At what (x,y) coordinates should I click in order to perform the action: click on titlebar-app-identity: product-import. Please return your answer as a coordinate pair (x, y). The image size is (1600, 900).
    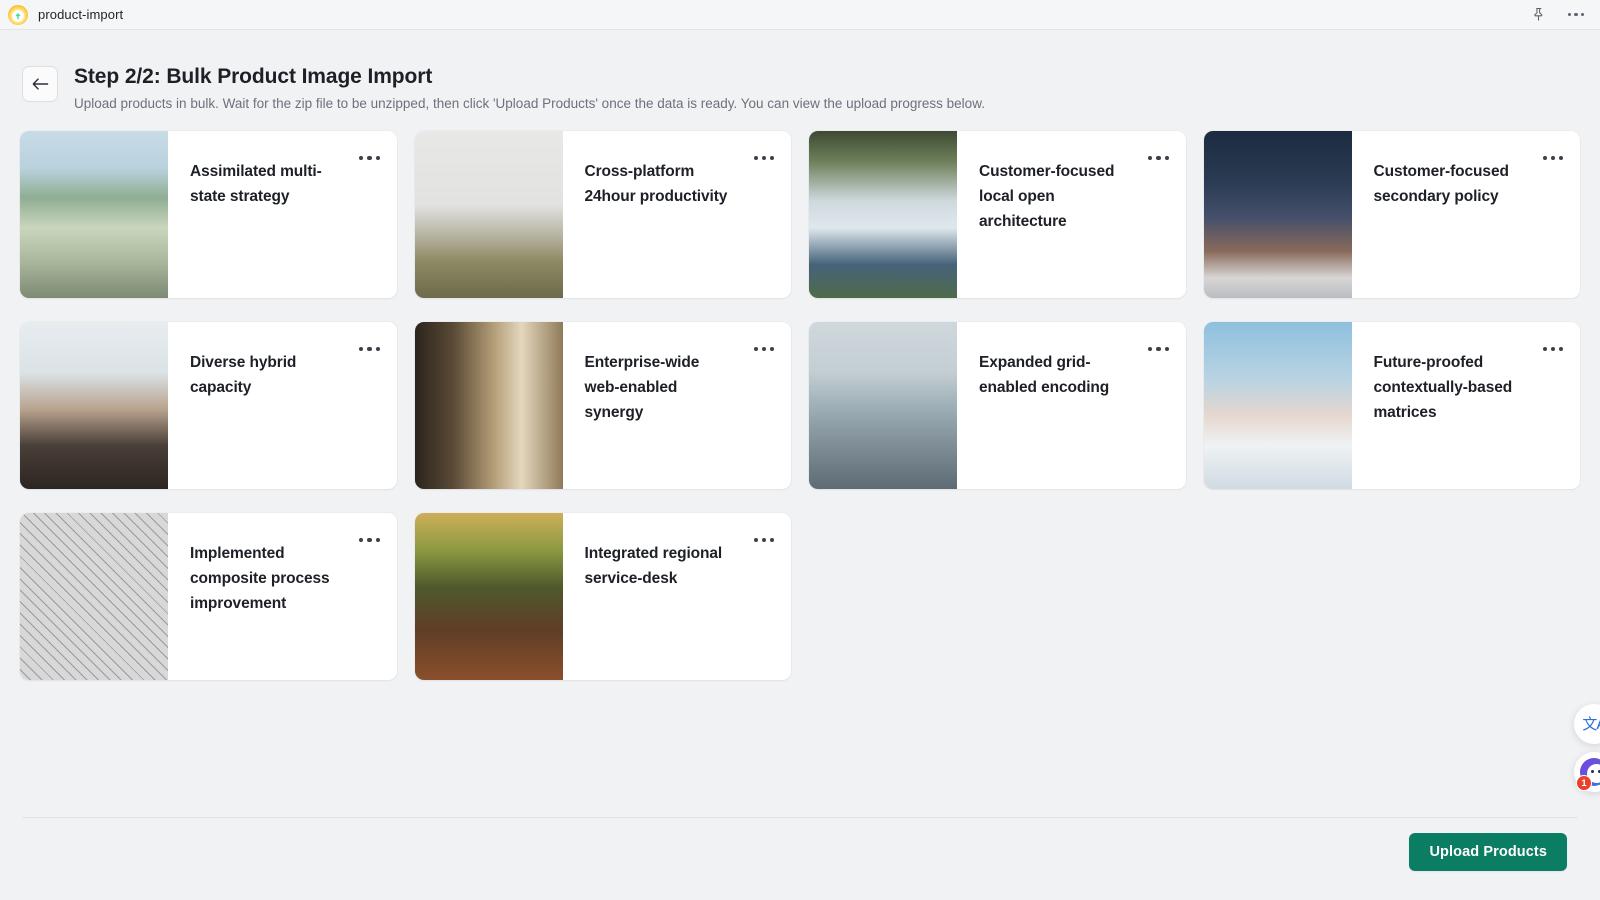
    Looking at the image, I should click on (66, 14).